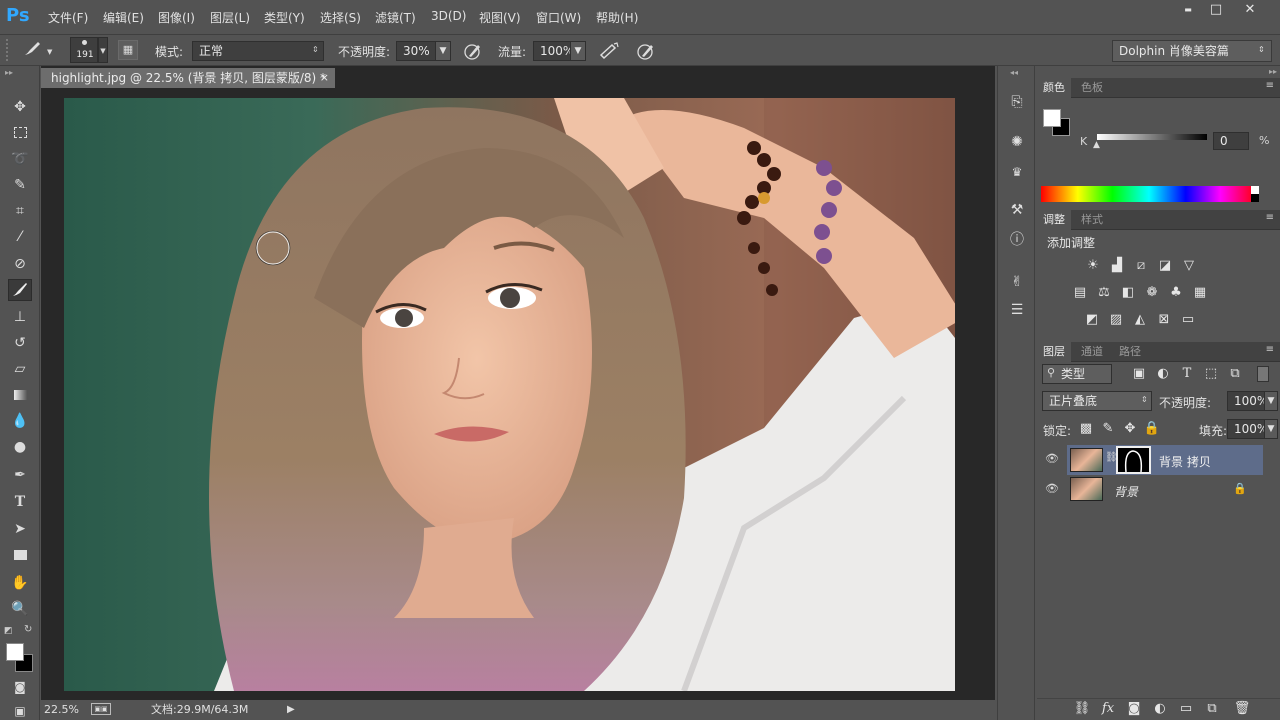 The image size is (1280, 720). Describe the element at coordinates (1054, 220) in the screenshot. I see `tab-adjustments: 调整` at that location.